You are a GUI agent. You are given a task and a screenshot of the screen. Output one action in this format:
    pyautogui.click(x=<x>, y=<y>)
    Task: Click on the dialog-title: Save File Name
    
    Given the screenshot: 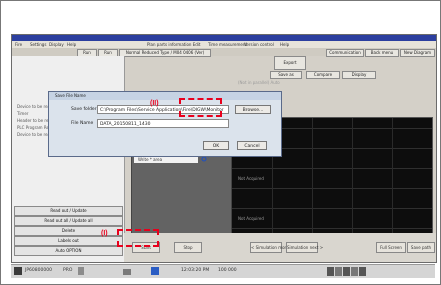 What is the action you would take?
    pyautogui.click(x=70, y=95)
    